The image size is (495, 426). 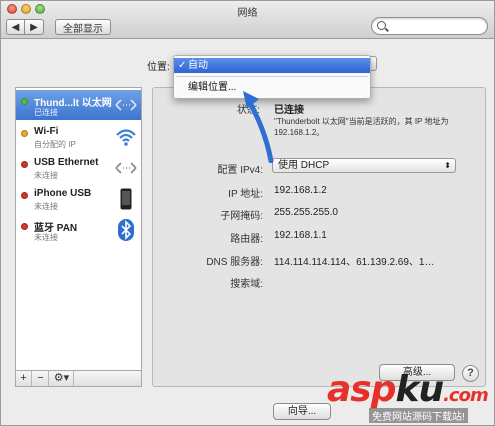 I want to click on service-list-toolbar: + − ⚙▾, so click(x=78, y=379).